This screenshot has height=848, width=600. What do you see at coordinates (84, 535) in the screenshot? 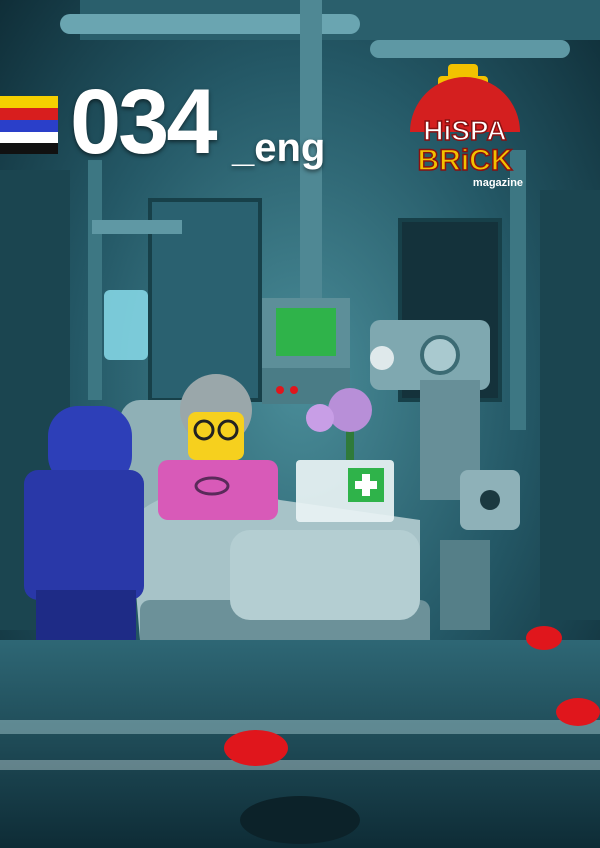
I see `astronaut-torso` at bounding box center [84, 535].